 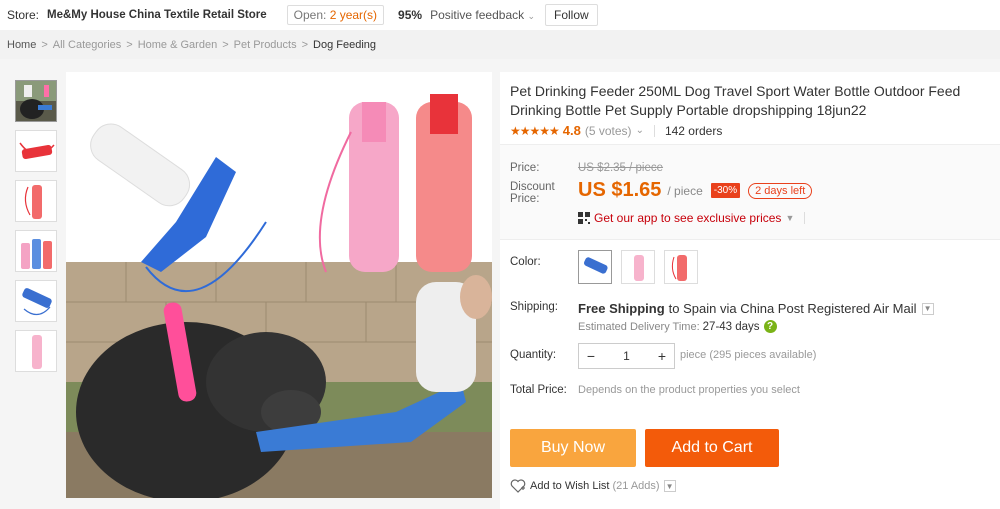 I want to click on thumbnail-list, so click(x=36, y=222).